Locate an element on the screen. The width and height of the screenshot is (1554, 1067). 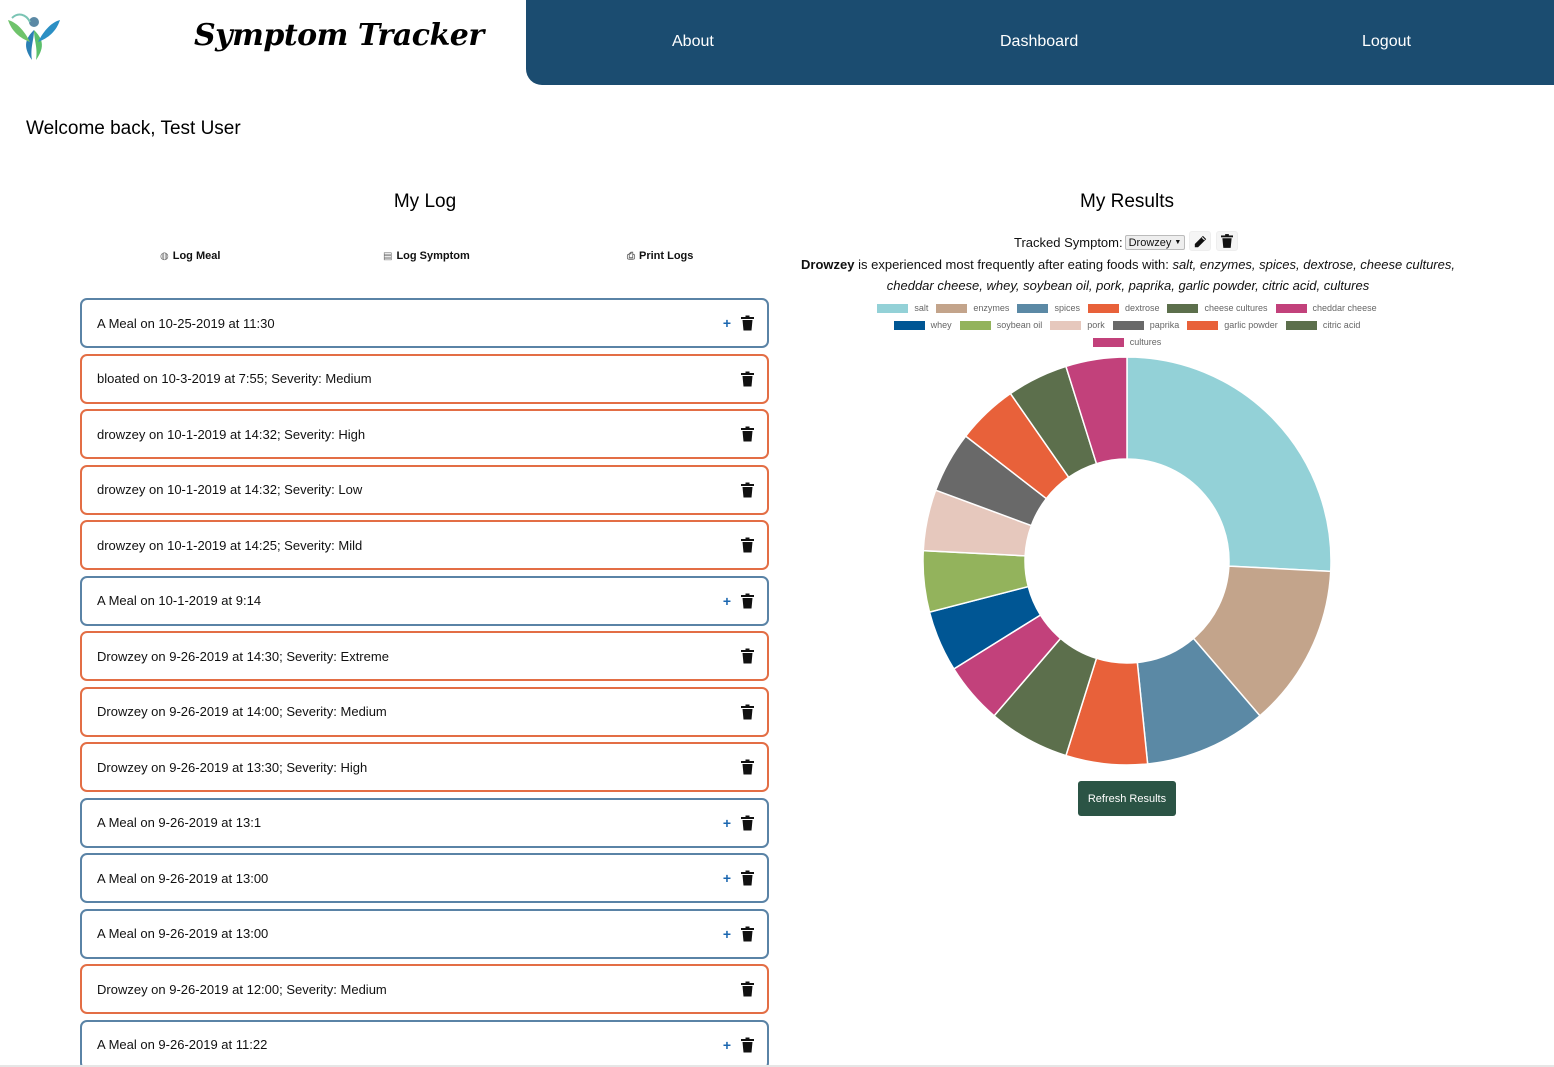
my-results-title: My Results is located at coordinates (1127, 201).